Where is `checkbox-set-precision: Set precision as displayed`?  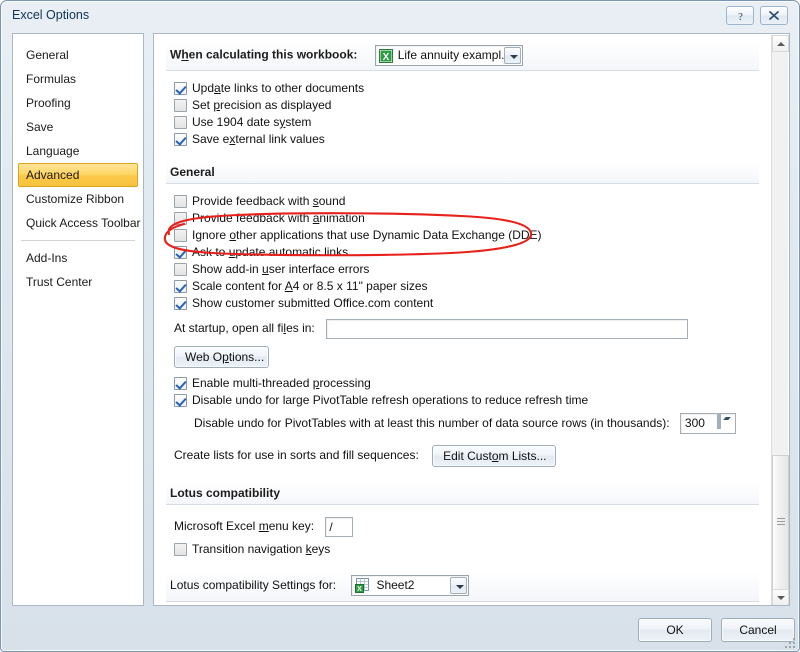
checkbox-set-precision: Set precision as displayed is located at coordinates (462, 105).